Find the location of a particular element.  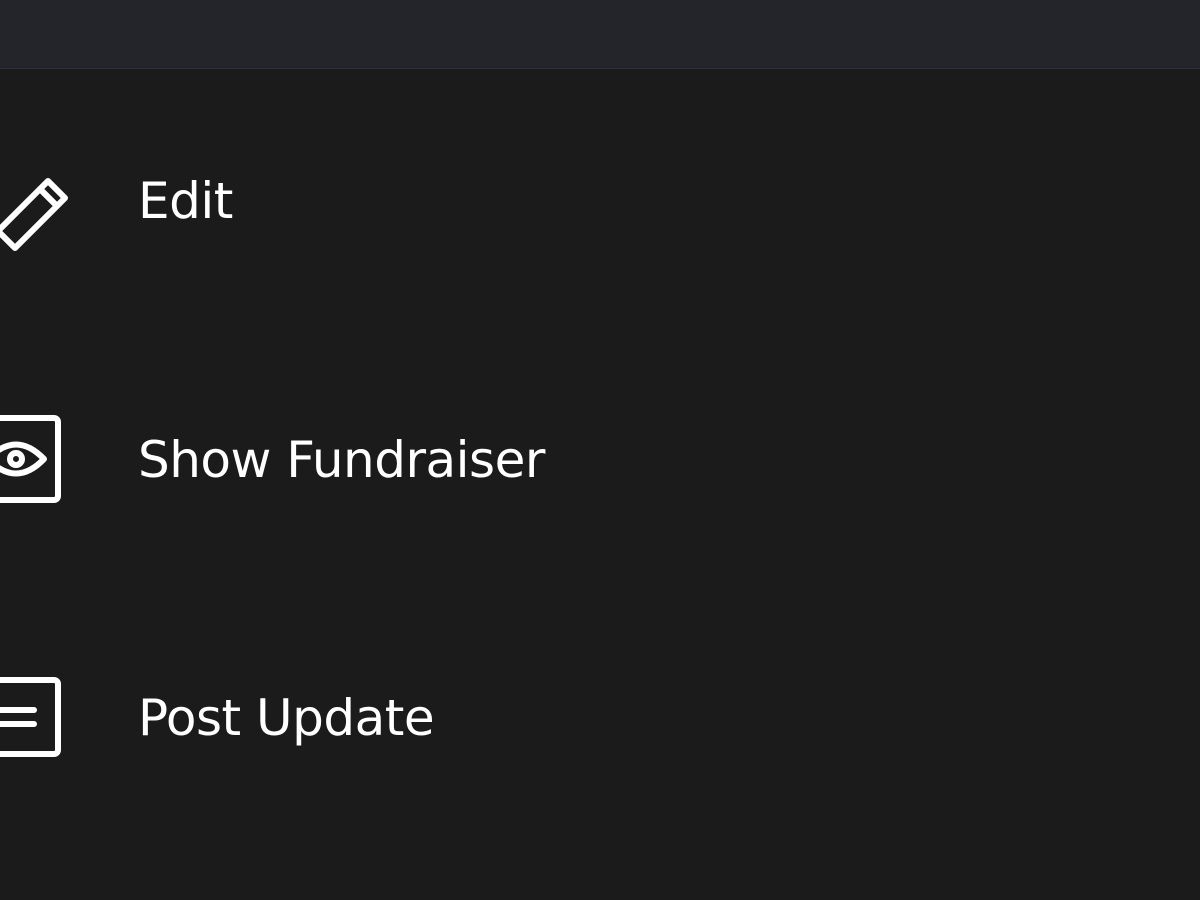

pencil-icon is located at coordinates (35, 201).